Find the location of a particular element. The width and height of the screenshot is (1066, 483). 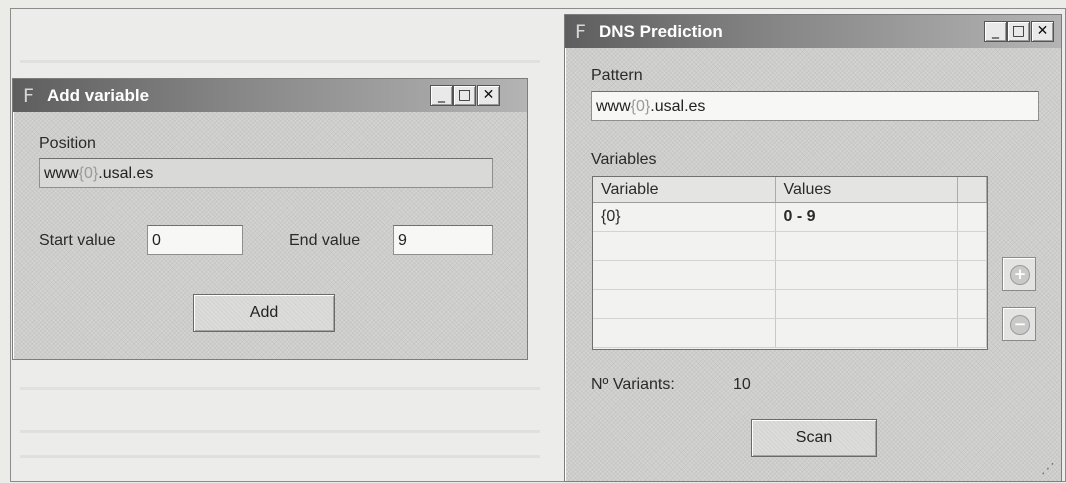

add-variable-button: + is located at coordinates (1019, 274).